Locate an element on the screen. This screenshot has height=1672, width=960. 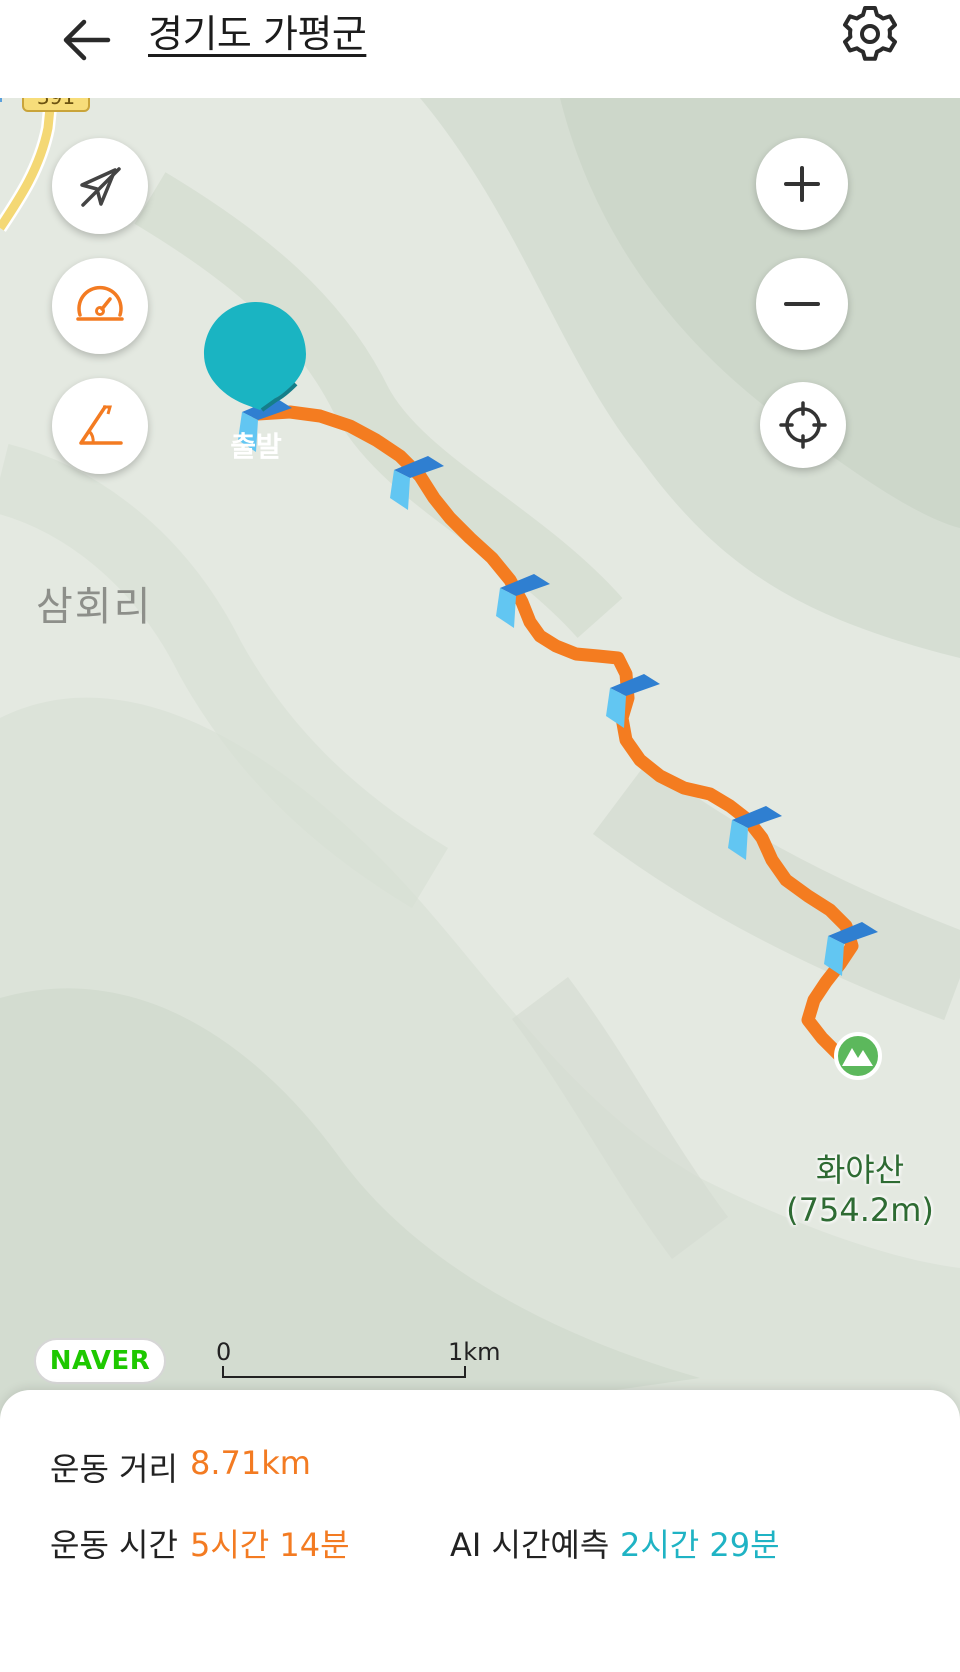
page-title: 경기도 가평군 is located at coordinates (257, 34).